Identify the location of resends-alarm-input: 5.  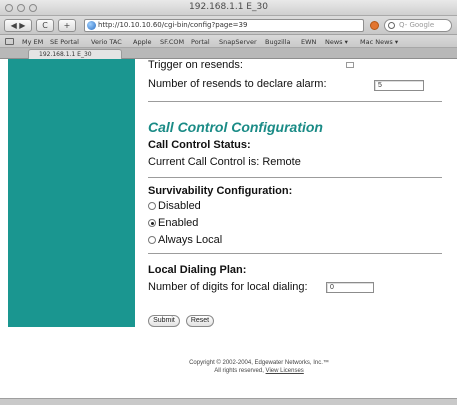
(399, 85).